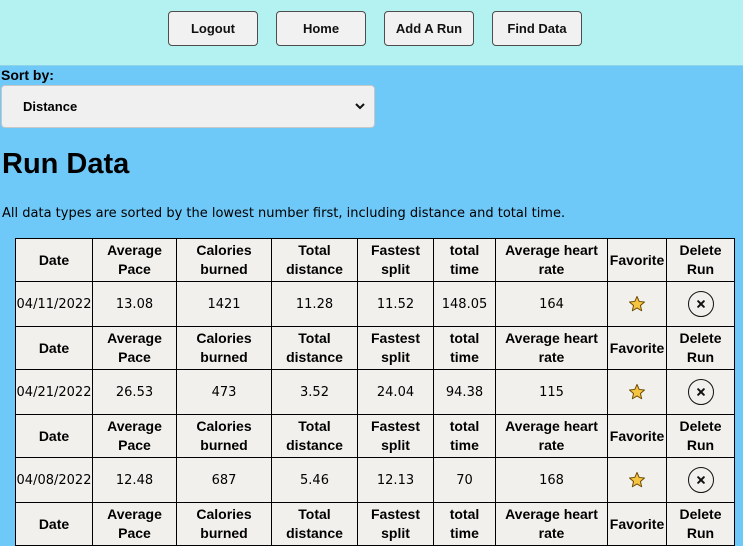 The image size is (743, 546). I want to click on cell-heart-rate: 115, so click(551, 392).